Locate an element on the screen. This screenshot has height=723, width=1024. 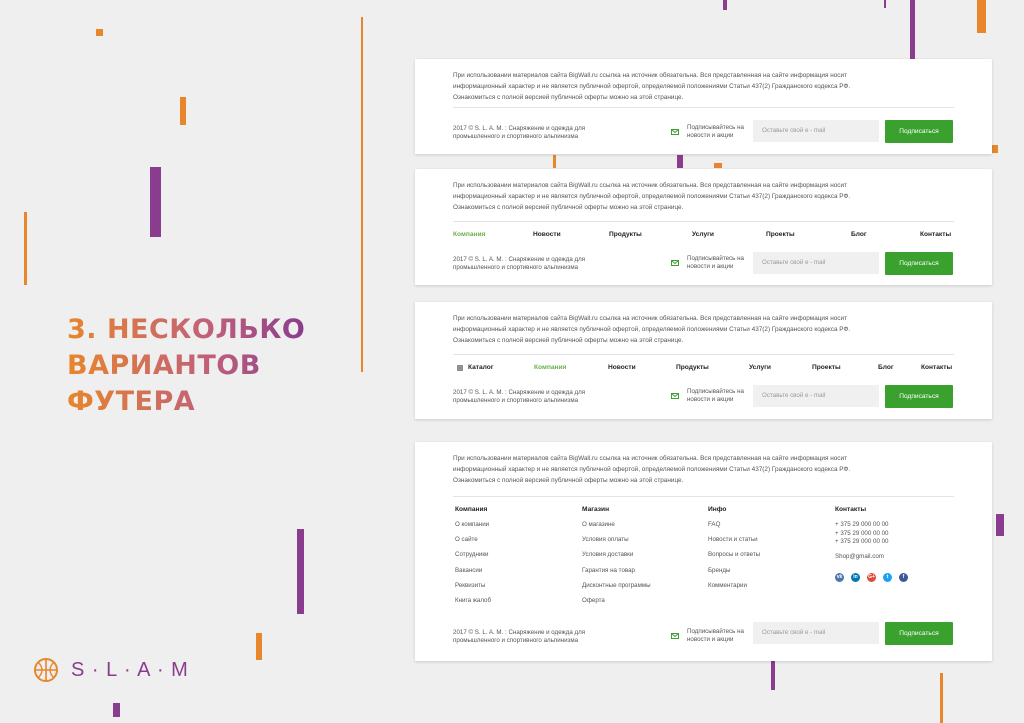
menu-icon is located at coordinates (460, 368).